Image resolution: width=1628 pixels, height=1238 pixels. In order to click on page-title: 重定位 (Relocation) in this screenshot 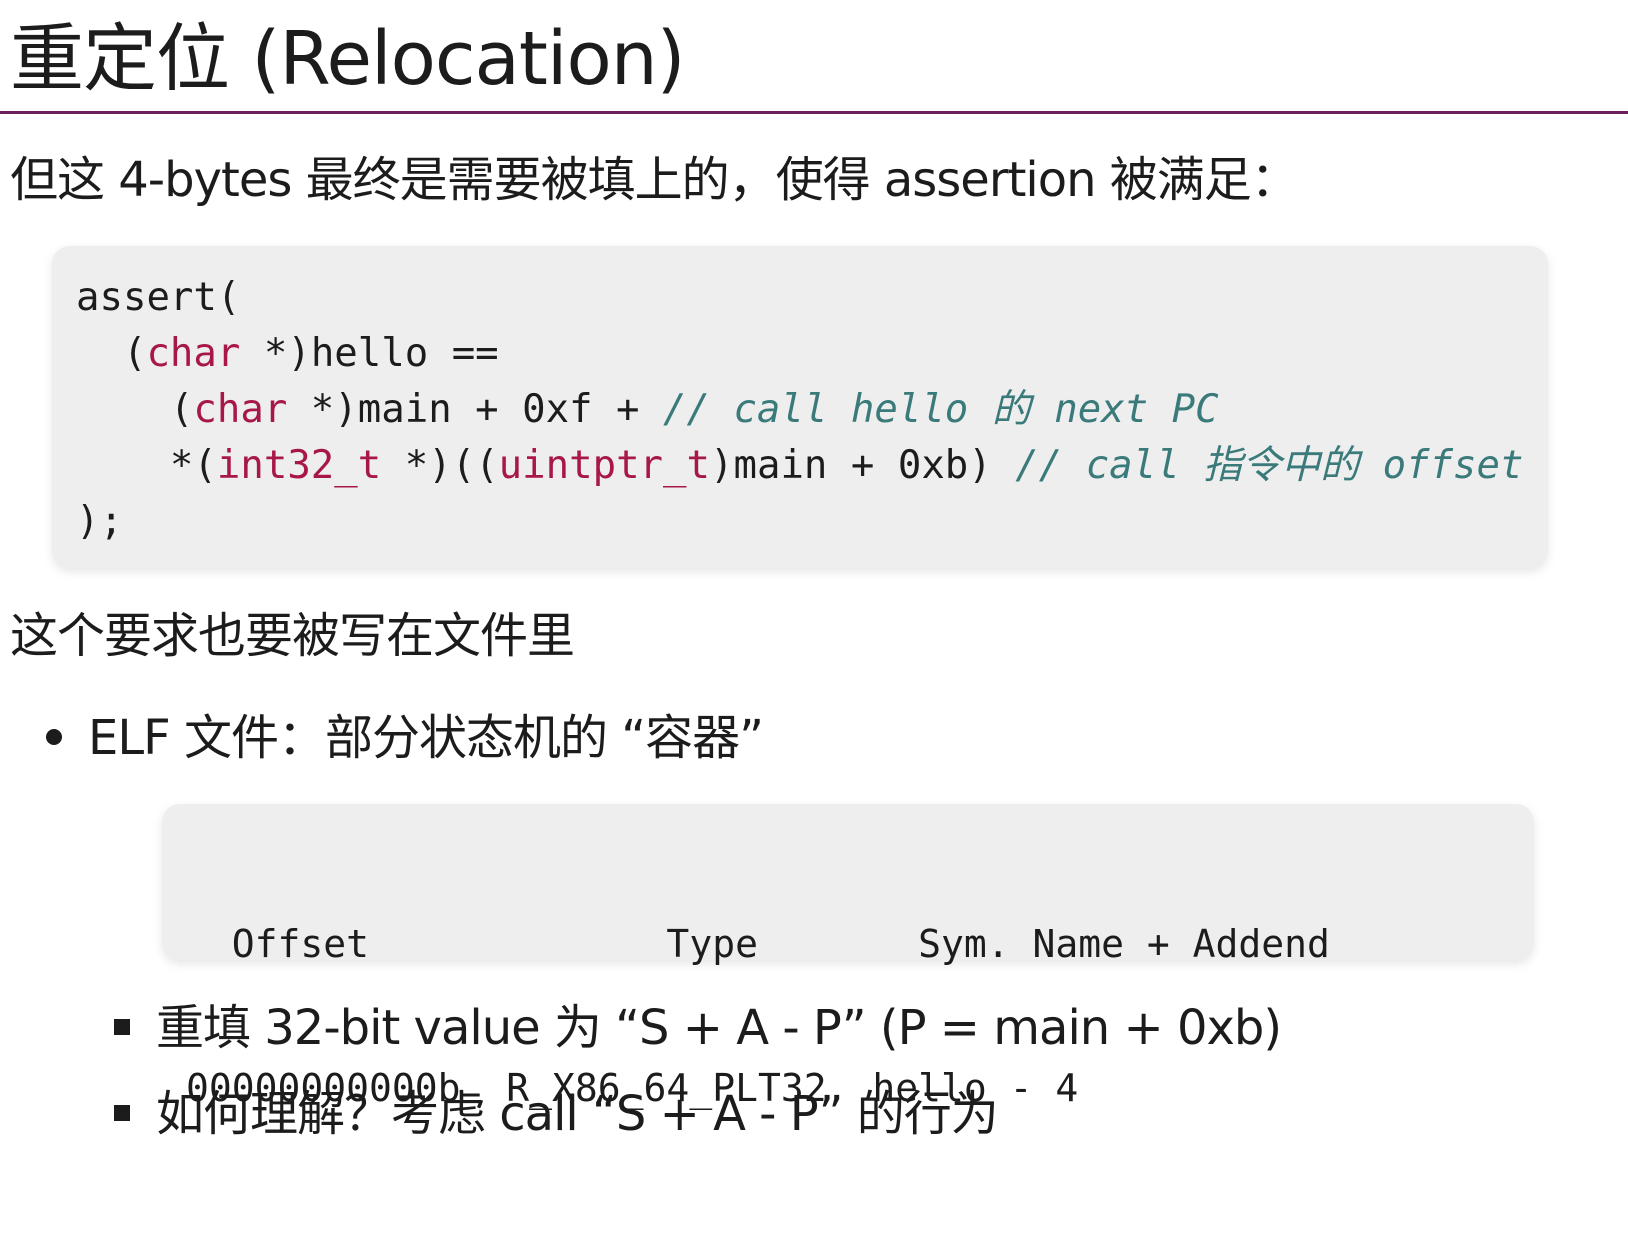, I will do `click(347, 59)`.